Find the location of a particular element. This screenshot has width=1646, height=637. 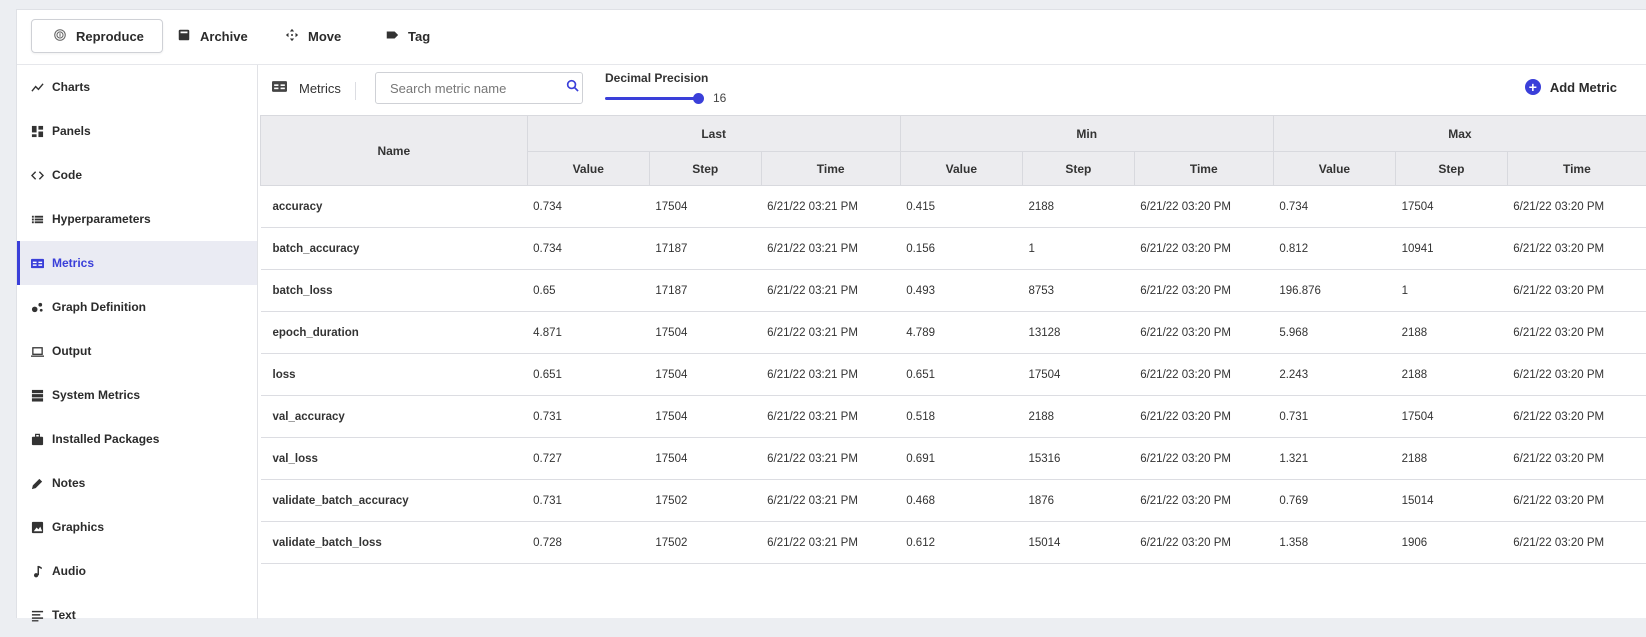

sidebar-item-charts: Charts is located at coordinates (137, 87).